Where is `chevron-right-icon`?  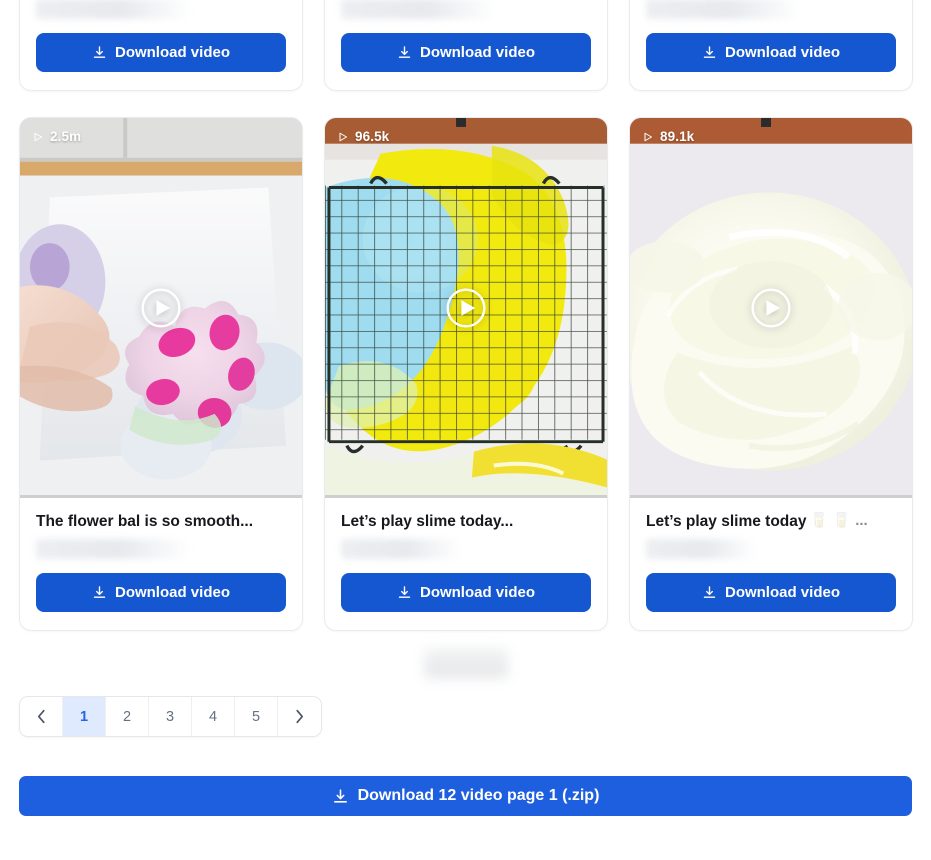
chevron-right-icon is located at coordinates (300, 716).